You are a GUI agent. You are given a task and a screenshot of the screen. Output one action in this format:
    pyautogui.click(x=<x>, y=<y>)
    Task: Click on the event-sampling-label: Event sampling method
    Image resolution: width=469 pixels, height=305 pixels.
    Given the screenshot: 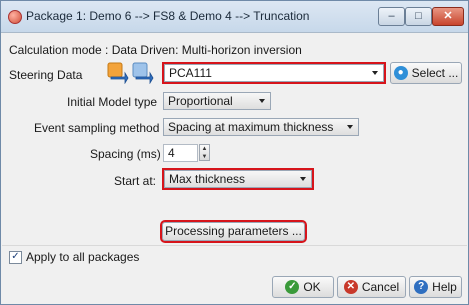 What is the action you would take?
    pyautogui.click(x=97, y=128)
    